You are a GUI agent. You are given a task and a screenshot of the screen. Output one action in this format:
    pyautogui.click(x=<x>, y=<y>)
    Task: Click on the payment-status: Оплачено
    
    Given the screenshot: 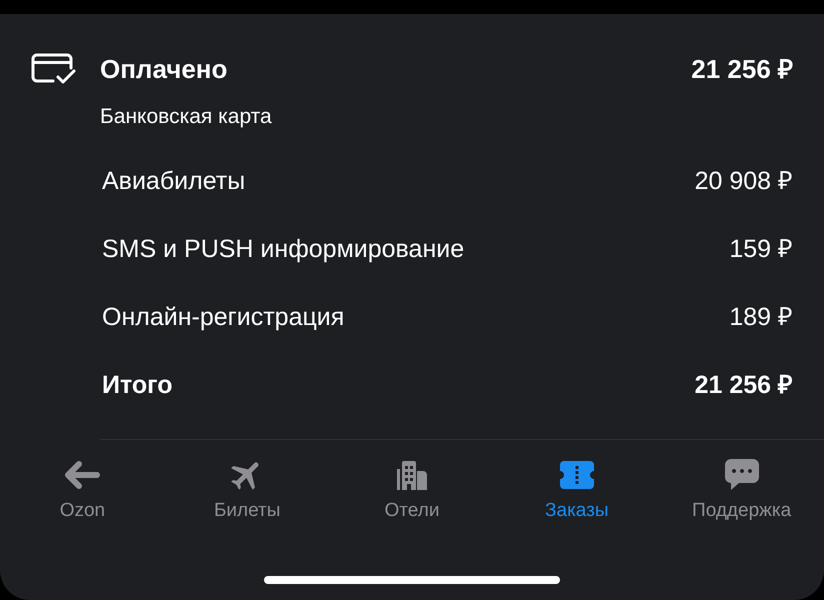 What is the action you would take?
    pyautogui.click(x=164, y=69)
    